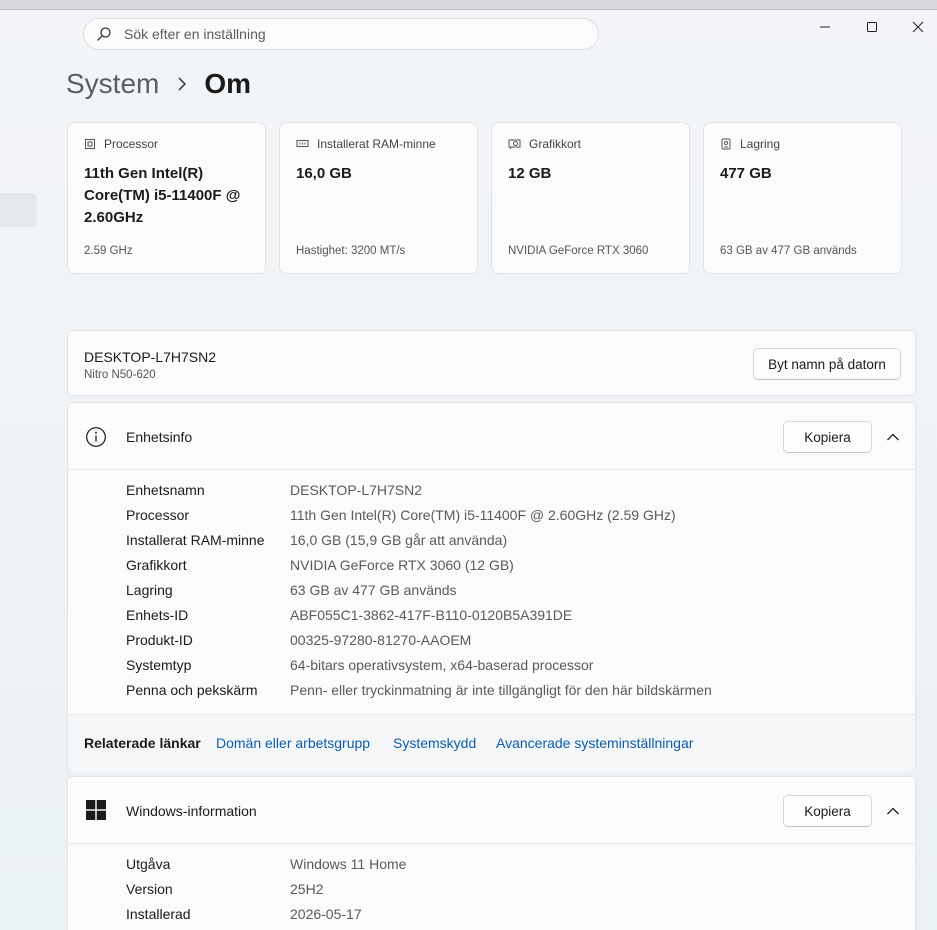  I want to click on info-key: Installerat RAM-minne, so click(195, 540).